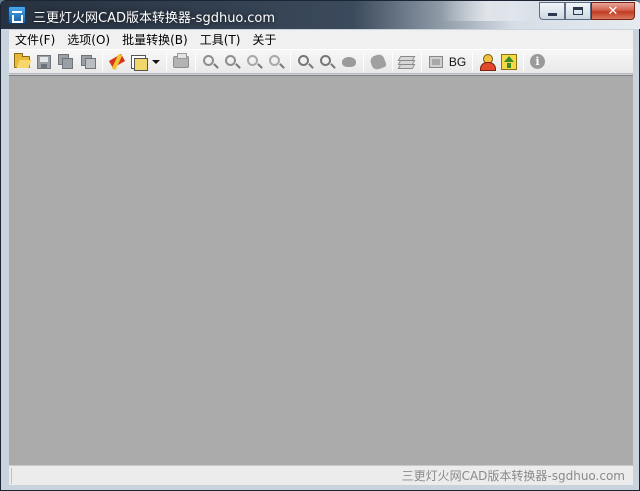 The width and height of the screenshot is (640, 491). What do you see at coordinates (488, 11) in the screenshot?
I see `title-glare` at bounding box center [488, 11].